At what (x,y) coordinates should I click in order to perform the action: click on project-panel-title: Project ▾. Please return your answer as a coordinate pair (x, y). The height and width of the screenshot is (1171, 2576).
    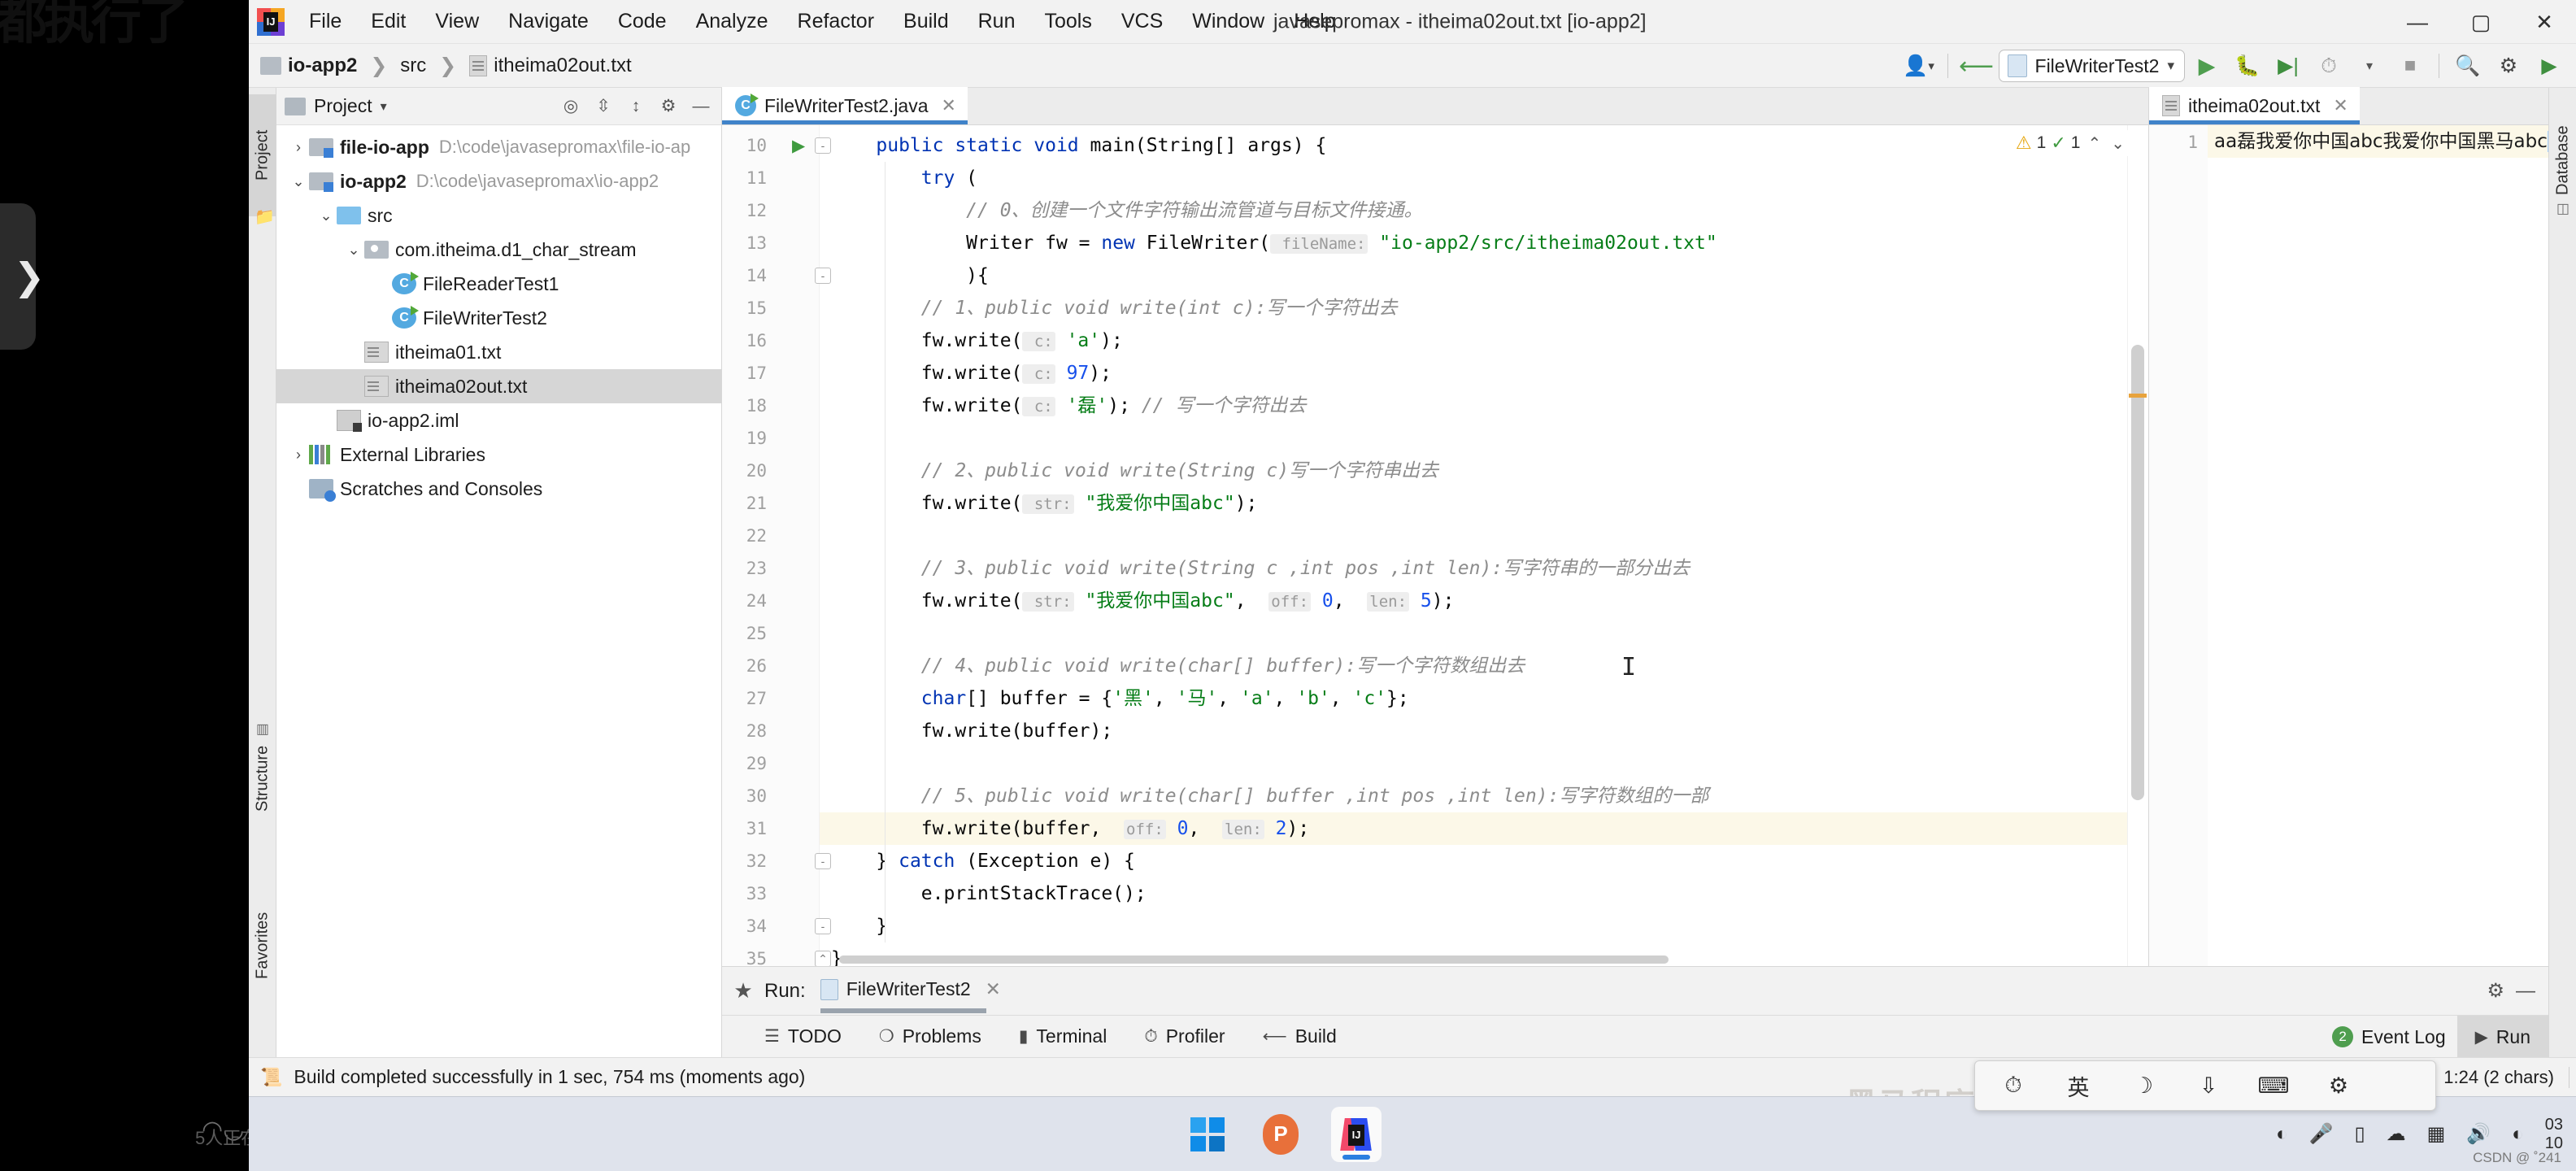
    Looking at the image, I should click on (336, 106).